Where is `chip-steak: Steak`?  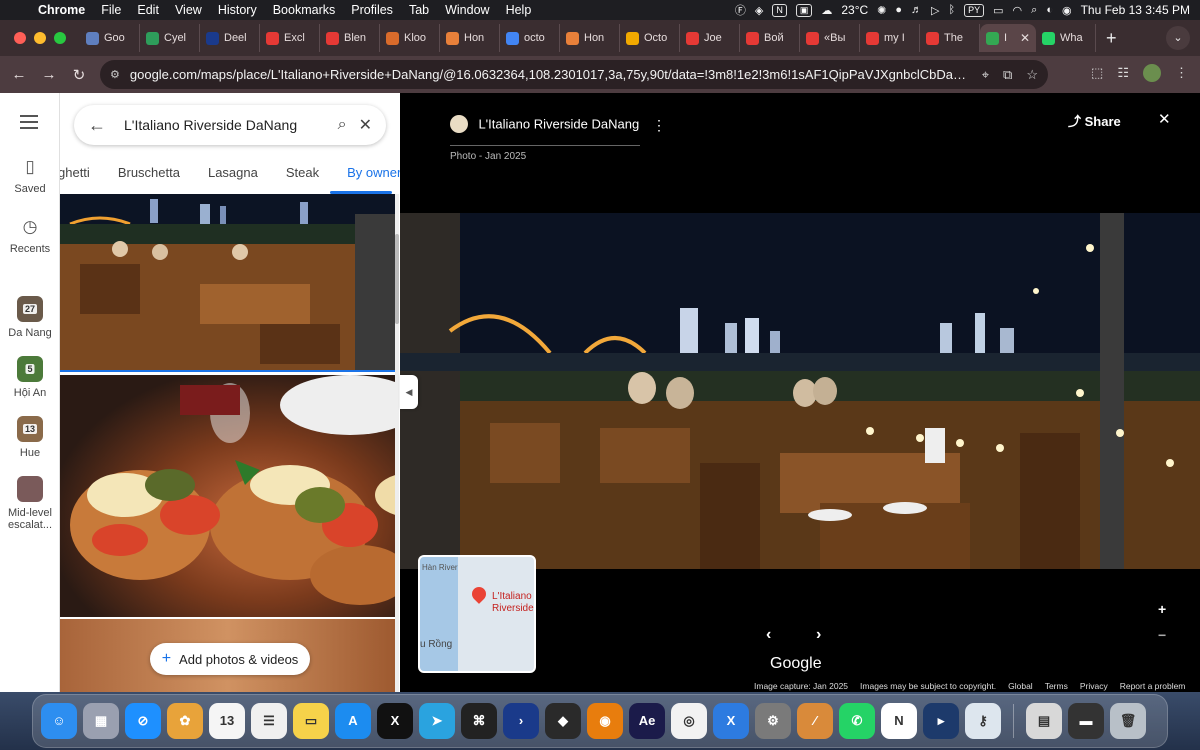
chip-steak: Steak is located at coordinates (302, 179).